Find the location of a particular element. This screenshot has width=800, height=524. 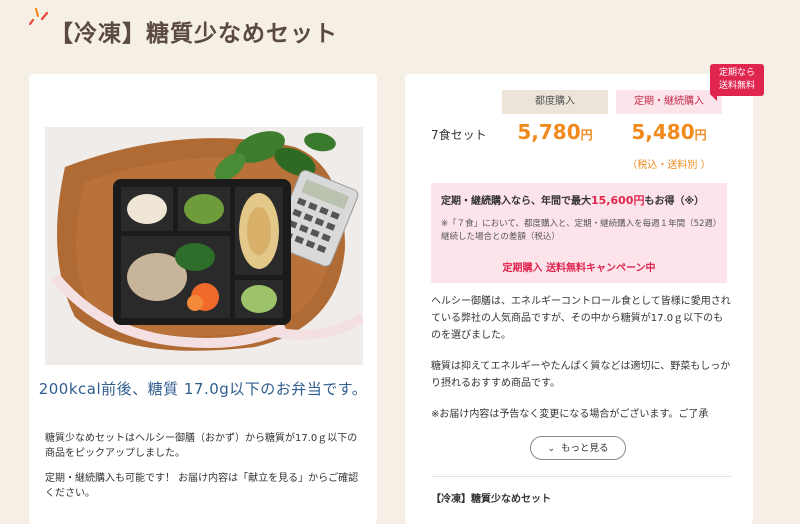

one-time-price: 5,780円 is located at coordinates (555, 132).